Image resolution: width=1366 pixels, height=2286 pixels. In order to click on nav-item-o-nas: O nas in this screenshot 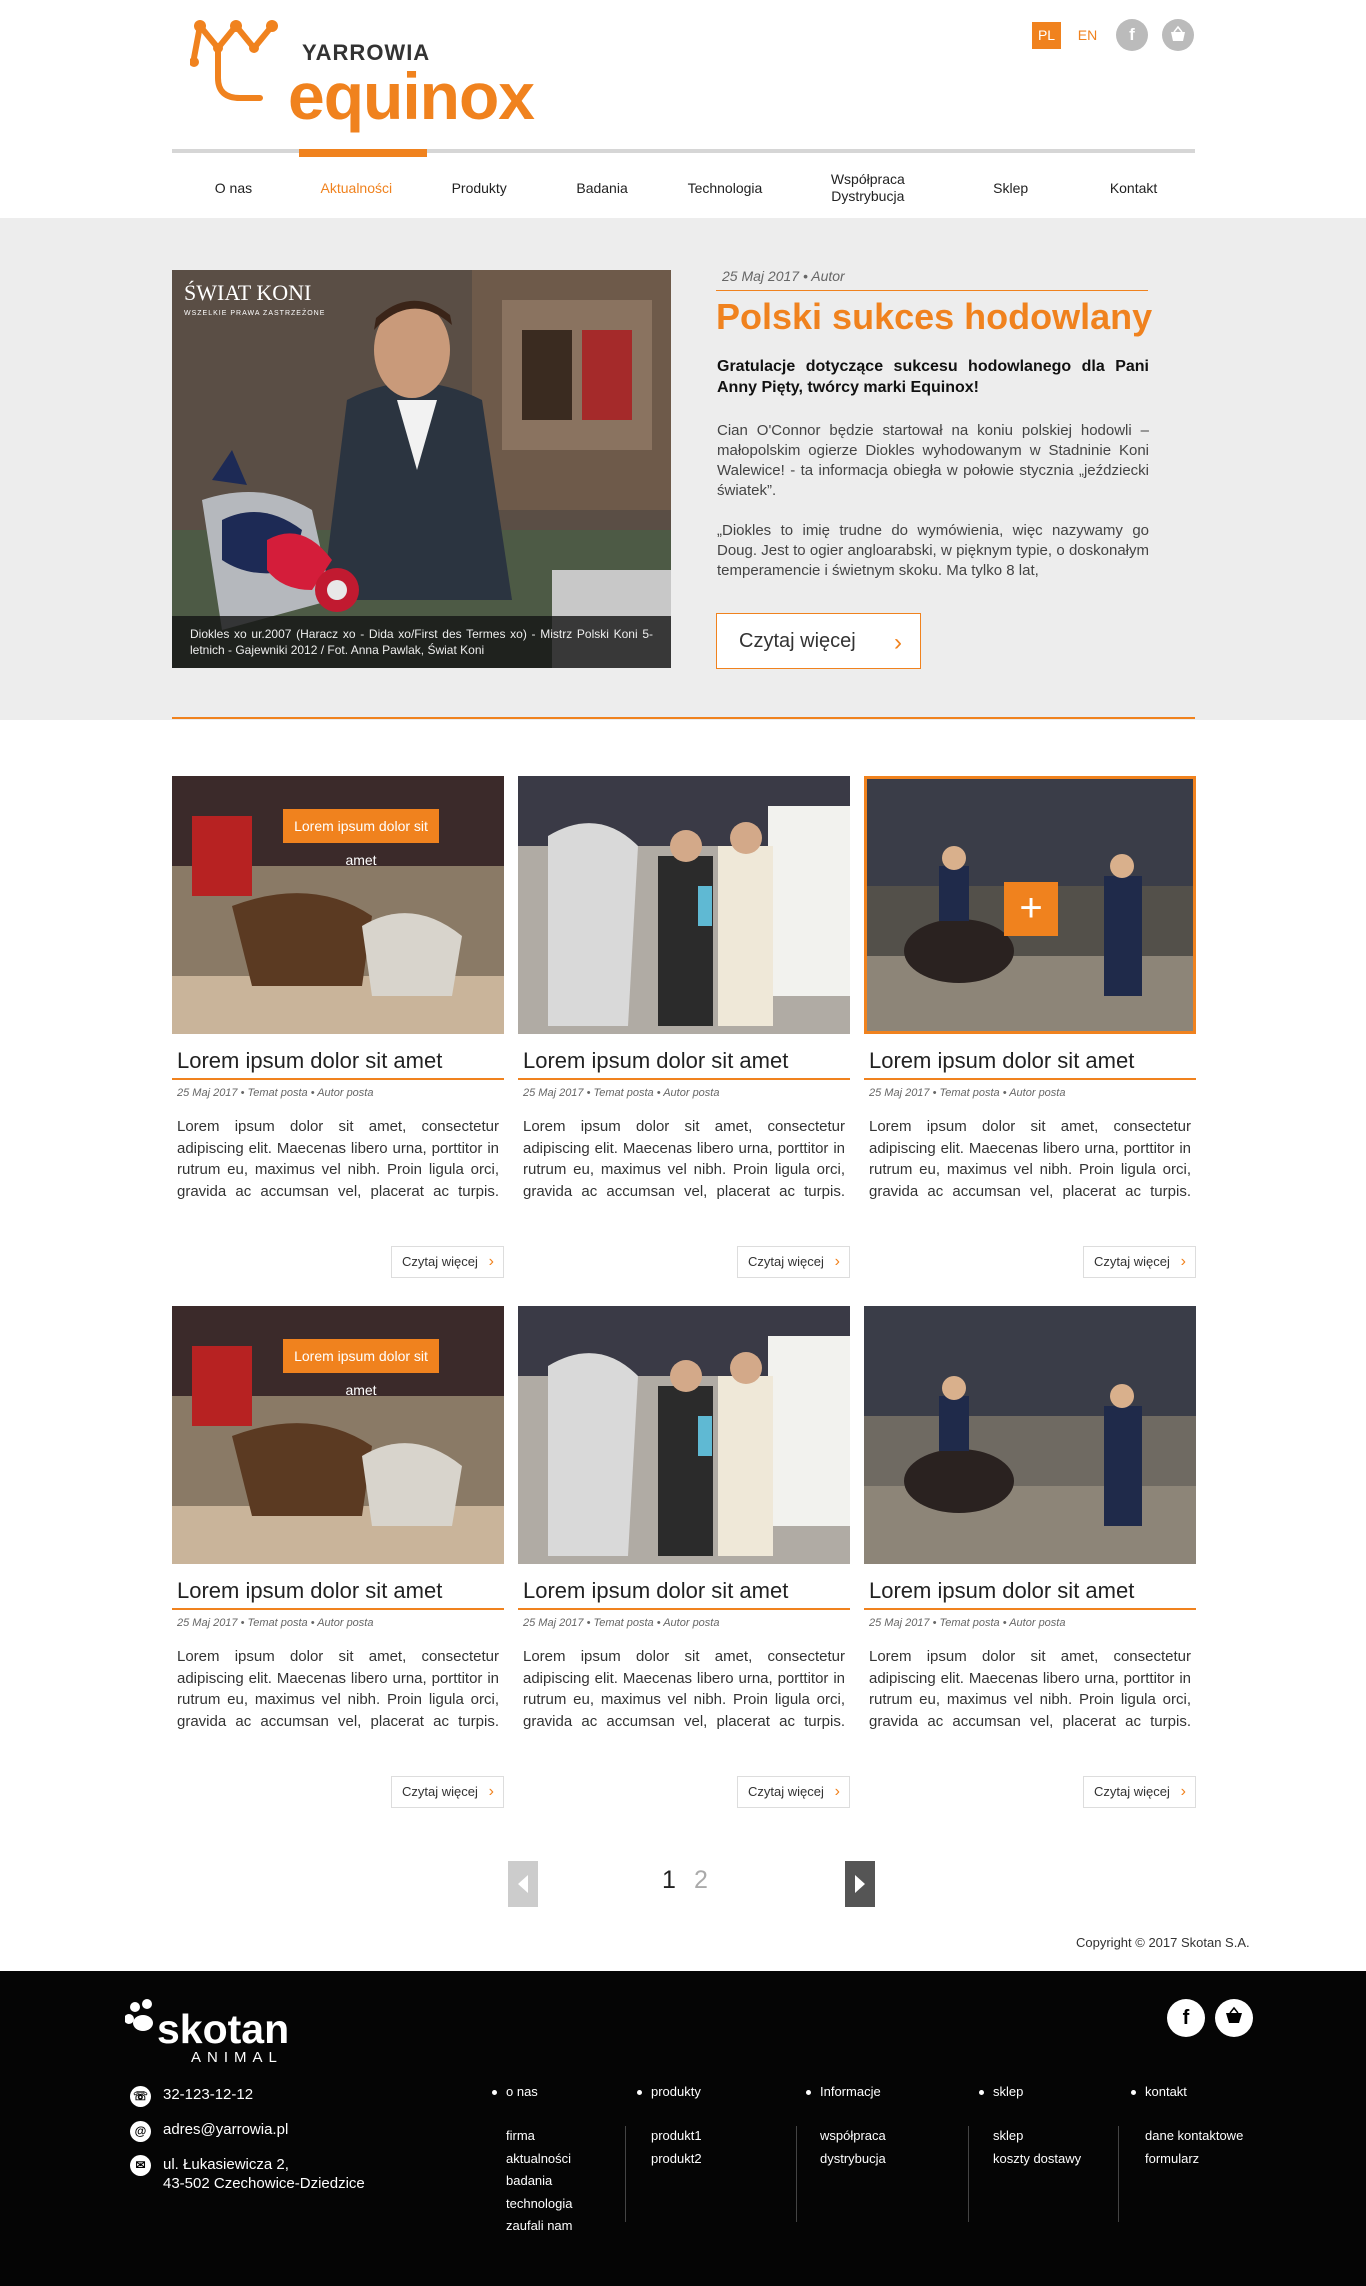, I will do `click(233, 188)`.